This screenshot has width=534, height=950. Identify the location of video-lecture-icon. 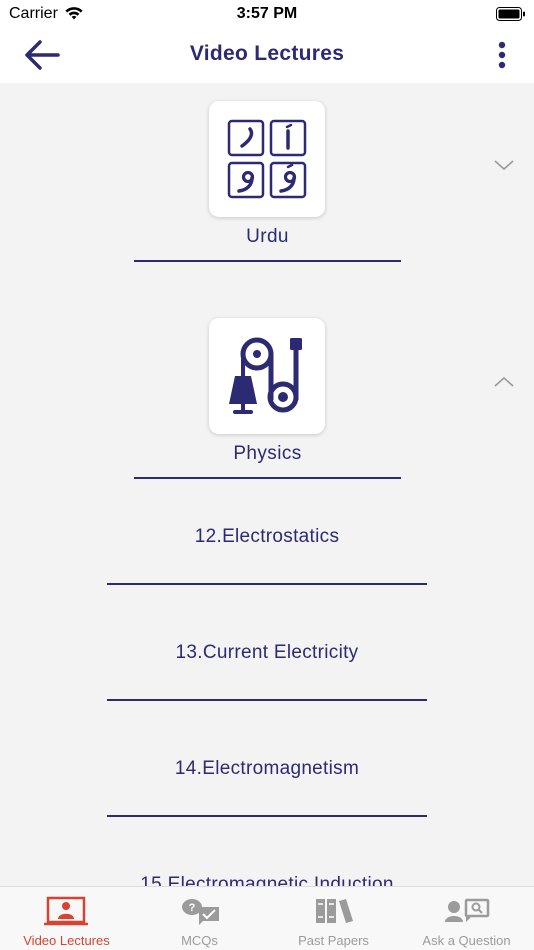
(66, 911).